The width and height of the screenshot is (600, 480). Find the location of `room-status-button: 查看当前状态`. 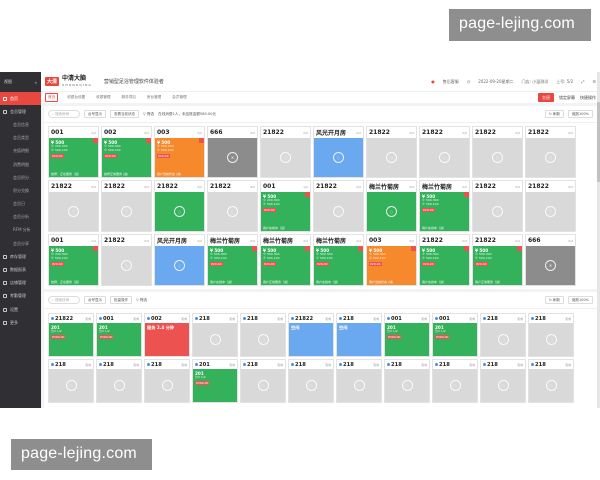

room-status-button: 查看当前状态 is located at coordinates (124, 114).